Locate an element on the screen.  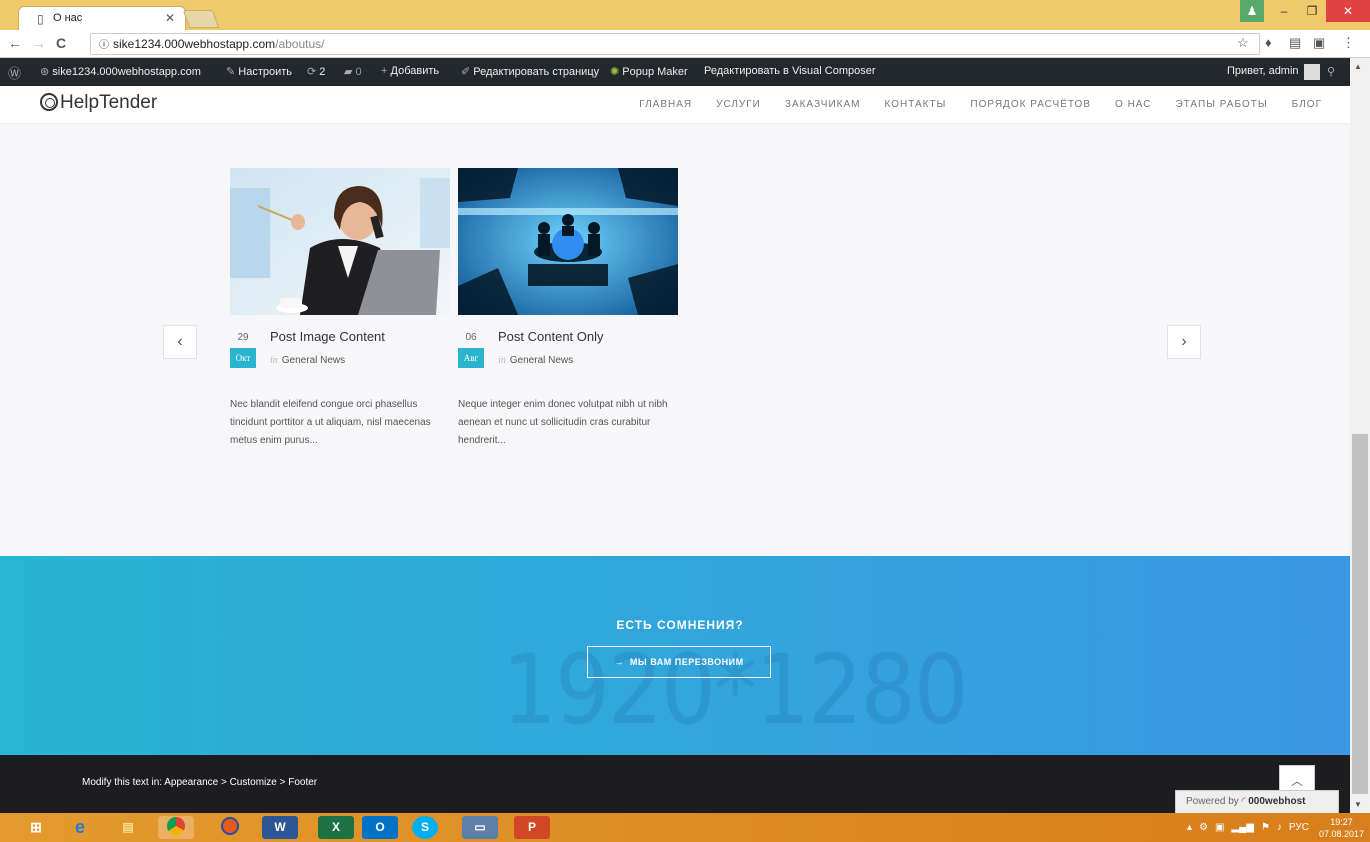
wp-greeting: Привет, admin is located at coordinates (1263, 71).